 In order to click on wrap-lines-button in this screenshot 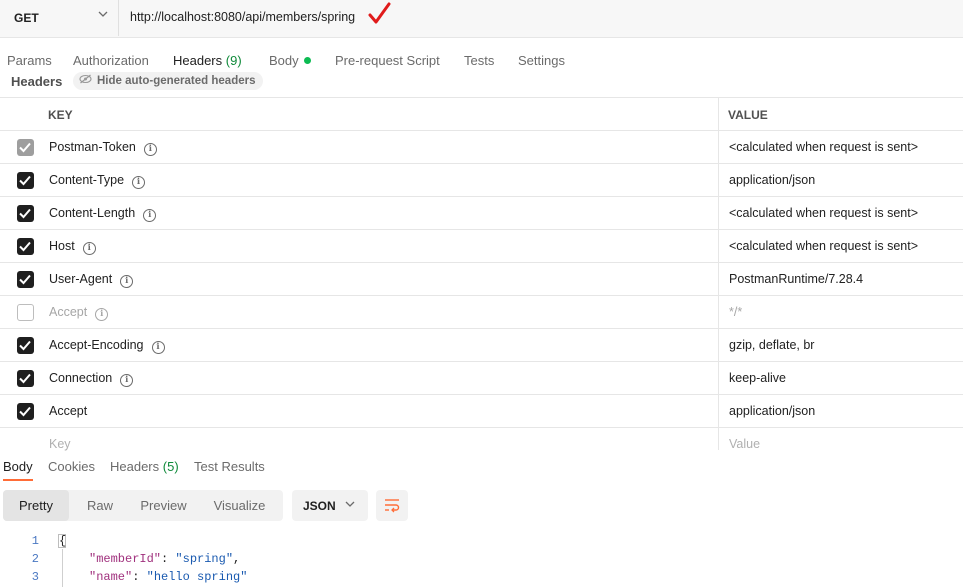, I will do `click(392, 505)`.